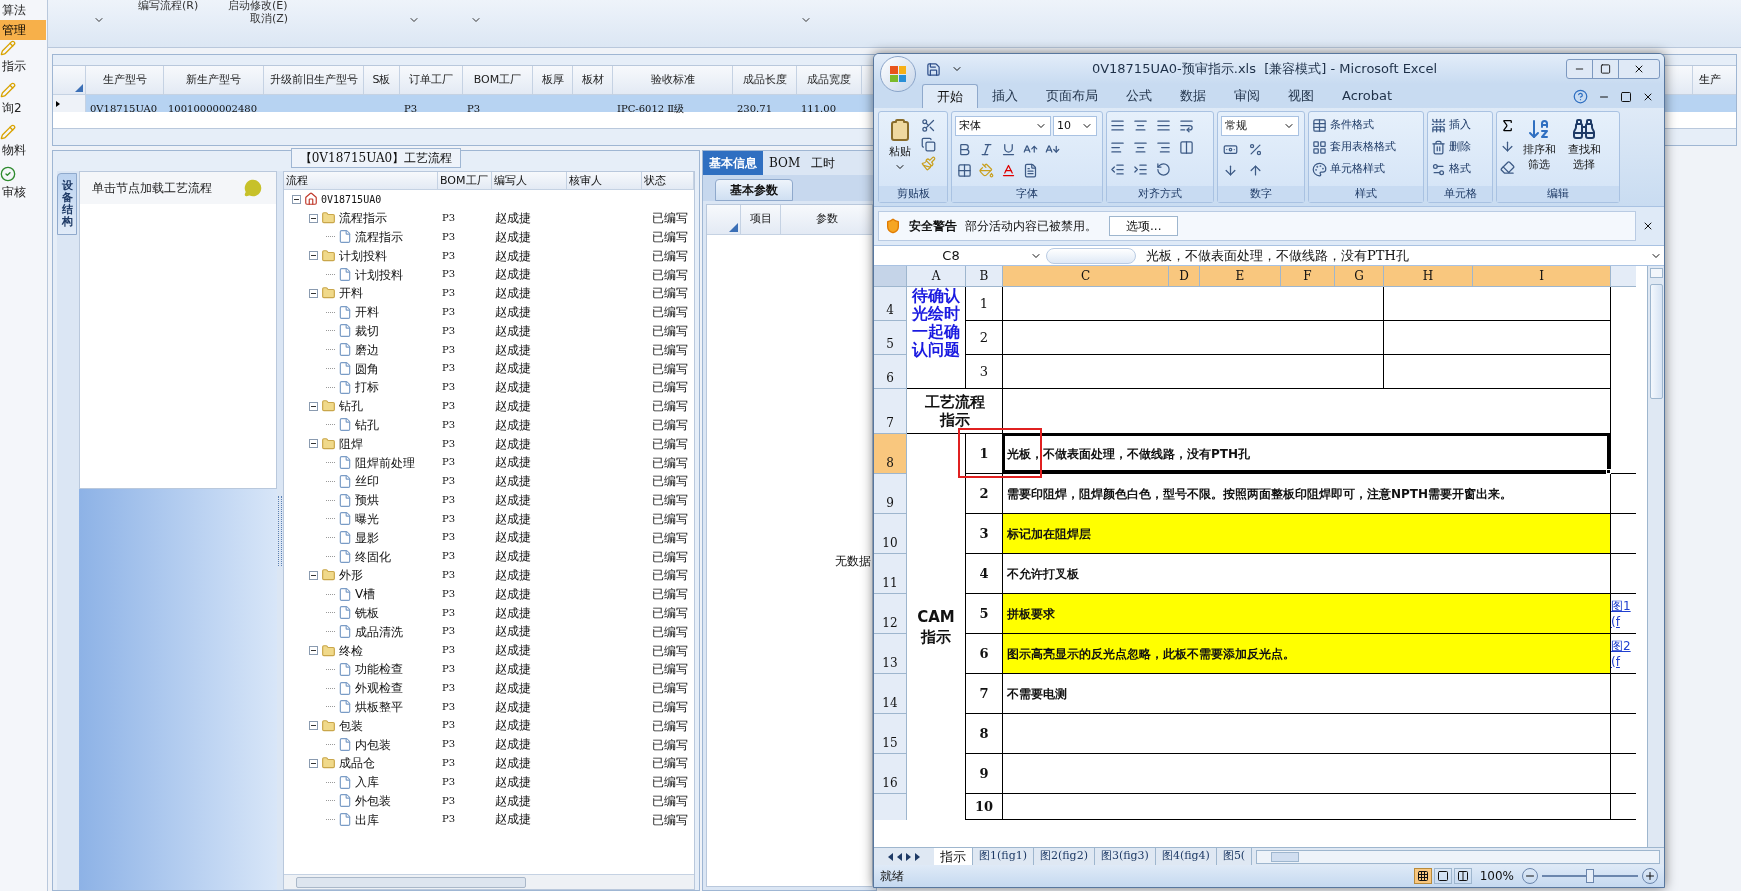 This screenshot has width=1741, height=891. What do you see at coordinates (1264, 69) in the screenshot?
I see `window-title: 0V18715UA0-预审指示.xls [兼容模式] - Microsoft Excel` at bounding box center [1264, 69].